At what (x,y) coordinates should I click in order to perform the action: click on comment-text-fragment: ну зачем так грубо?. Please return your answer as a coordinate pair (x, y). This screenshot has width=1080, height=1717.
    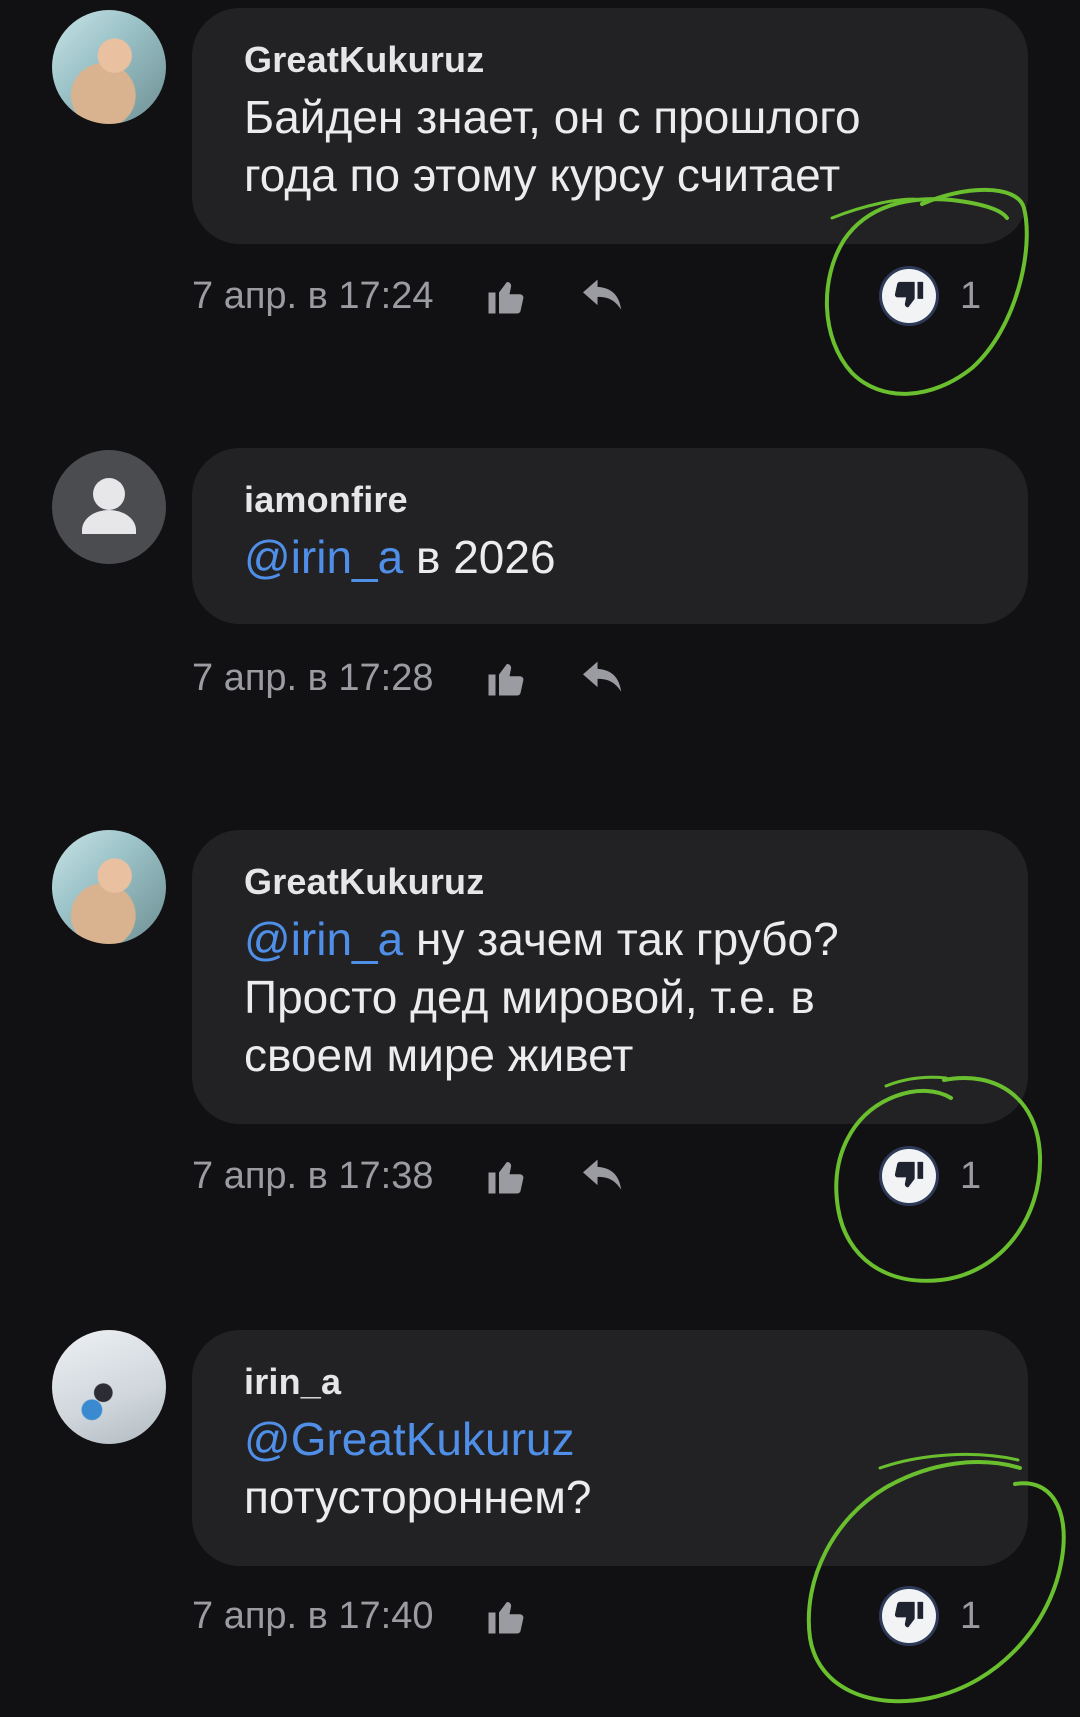
    Looking at the image, I should click on (621, 939).